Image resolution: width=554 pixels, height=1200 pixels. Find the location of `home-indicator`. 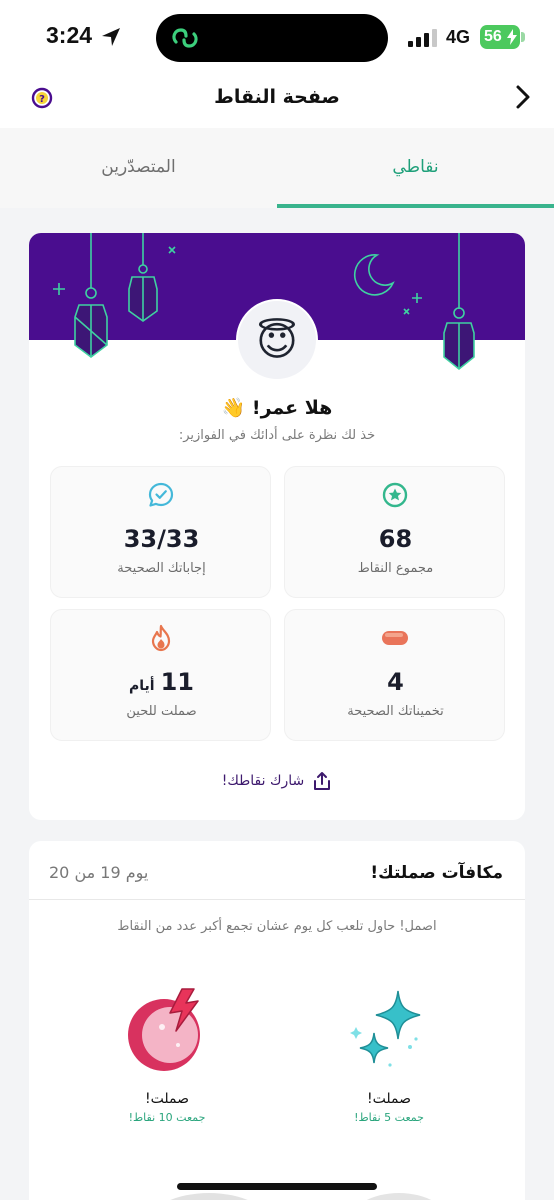

home-indicator is located at coordinates (277, 1186).